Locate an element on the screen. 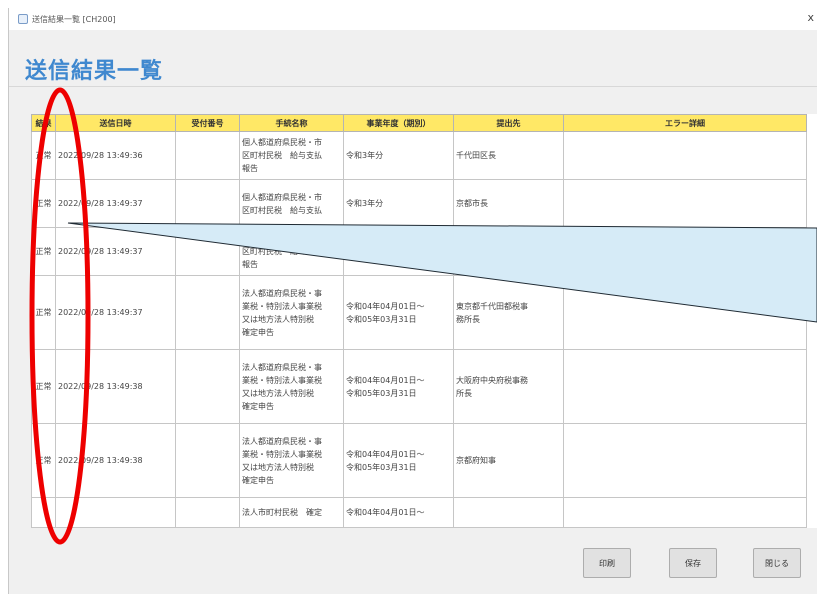  col-header-error: エラー詳細 is located at coordinates (685, 123).